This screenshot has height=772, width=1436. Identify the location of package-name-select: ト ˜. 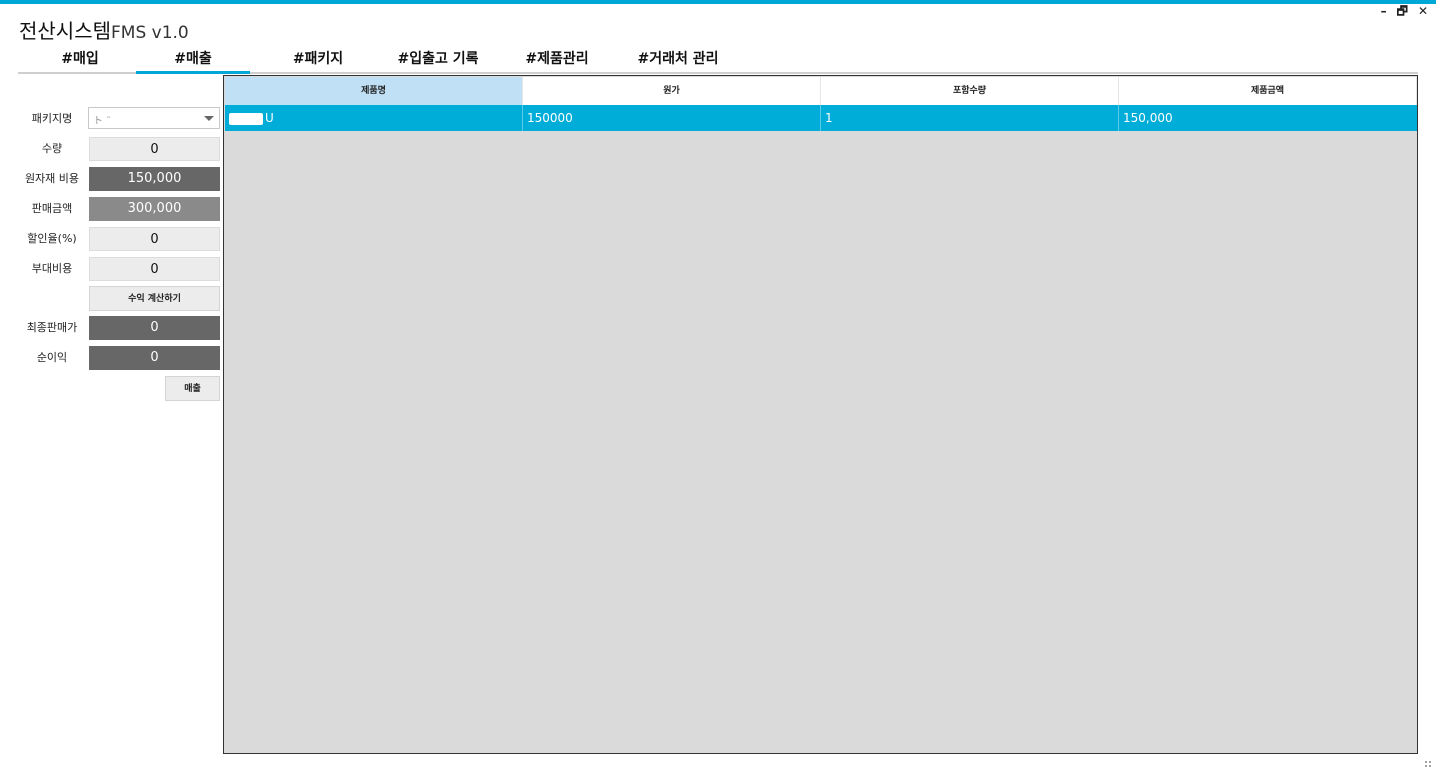
(154, 118).